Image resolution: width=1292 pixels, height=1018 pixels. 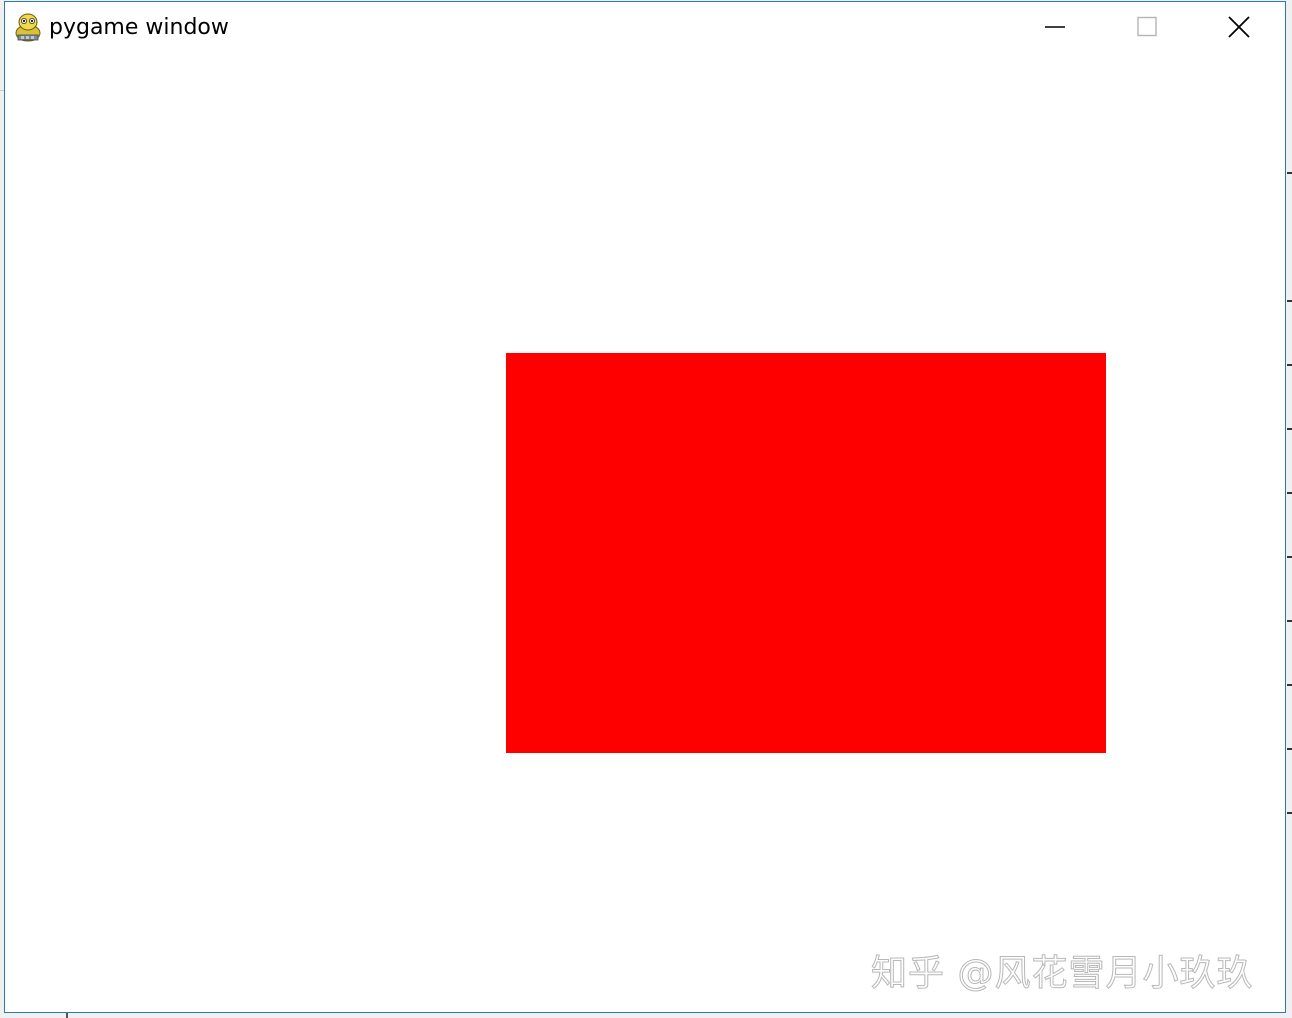 I want to click on background-window-edge, so click(x=67, y=1015).